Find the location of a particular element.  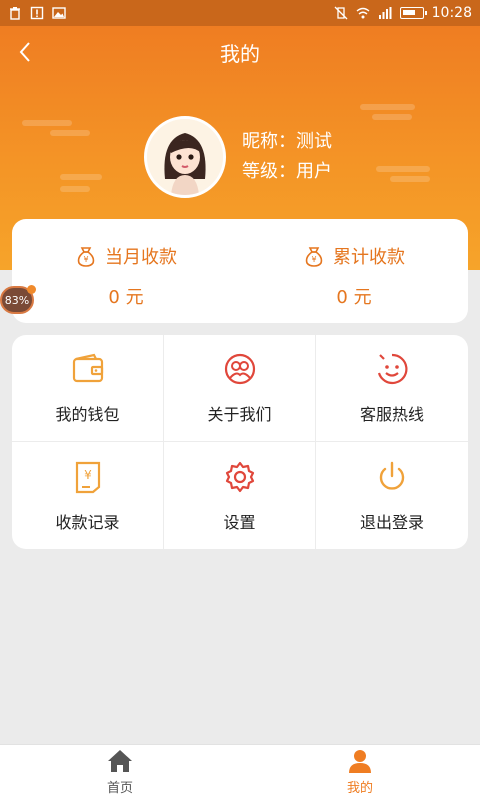

menu-label: 客服热线 is located at coordinates (391, 414).